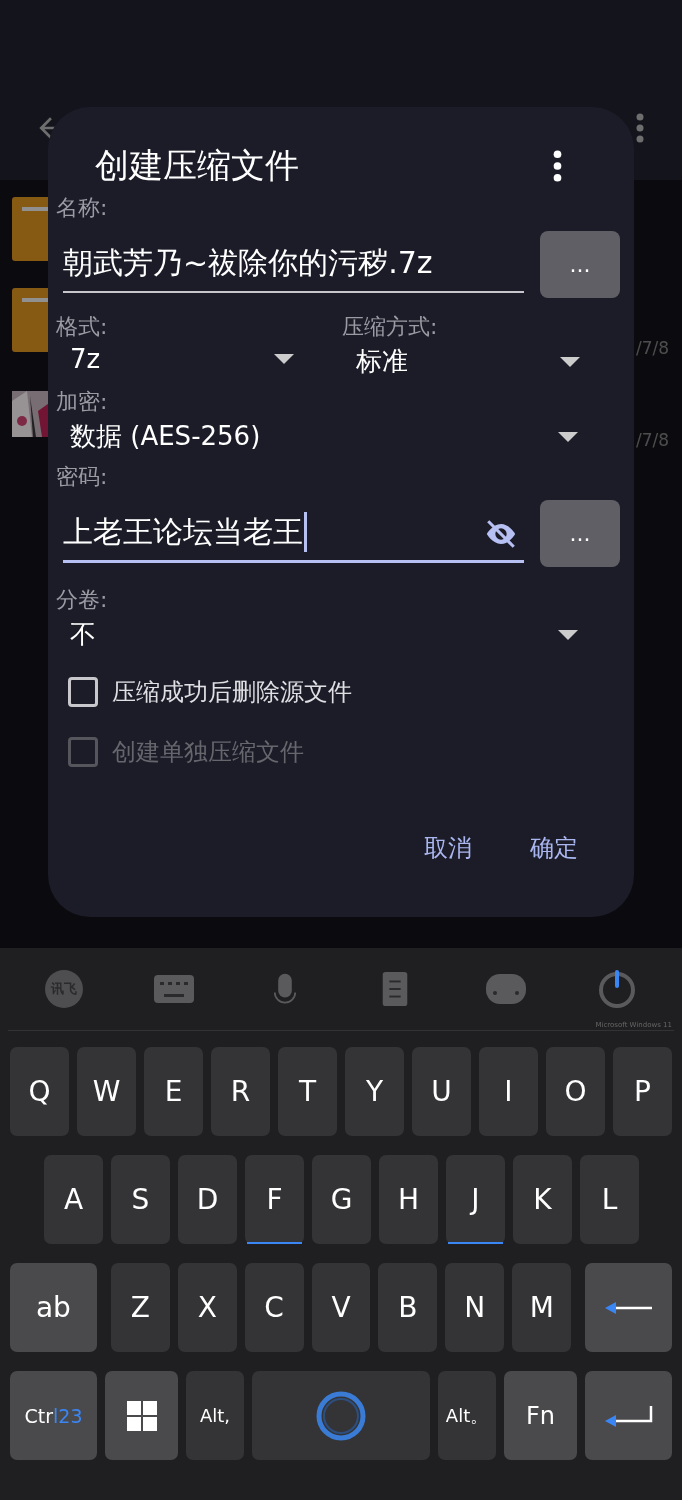  Describe the element at coordinates (53, 1307) in the screenshot. I see `key: ab` at that location.